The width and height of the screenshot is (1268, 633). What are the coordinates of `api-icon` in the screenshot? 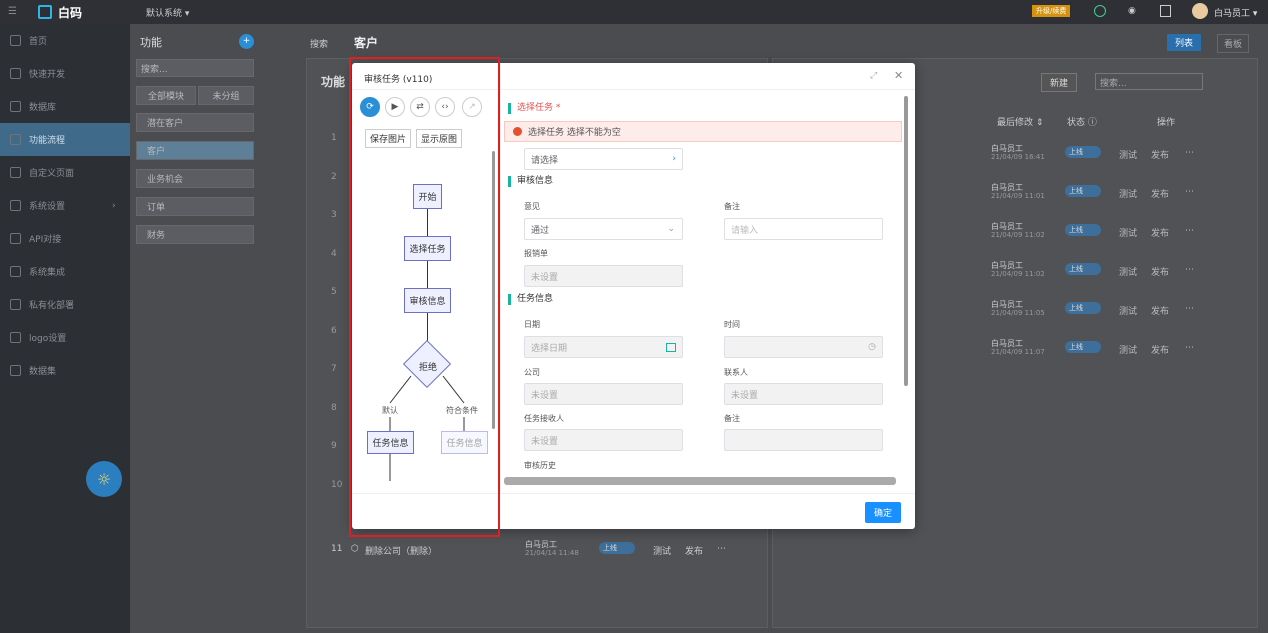 It's located at (15, 238).